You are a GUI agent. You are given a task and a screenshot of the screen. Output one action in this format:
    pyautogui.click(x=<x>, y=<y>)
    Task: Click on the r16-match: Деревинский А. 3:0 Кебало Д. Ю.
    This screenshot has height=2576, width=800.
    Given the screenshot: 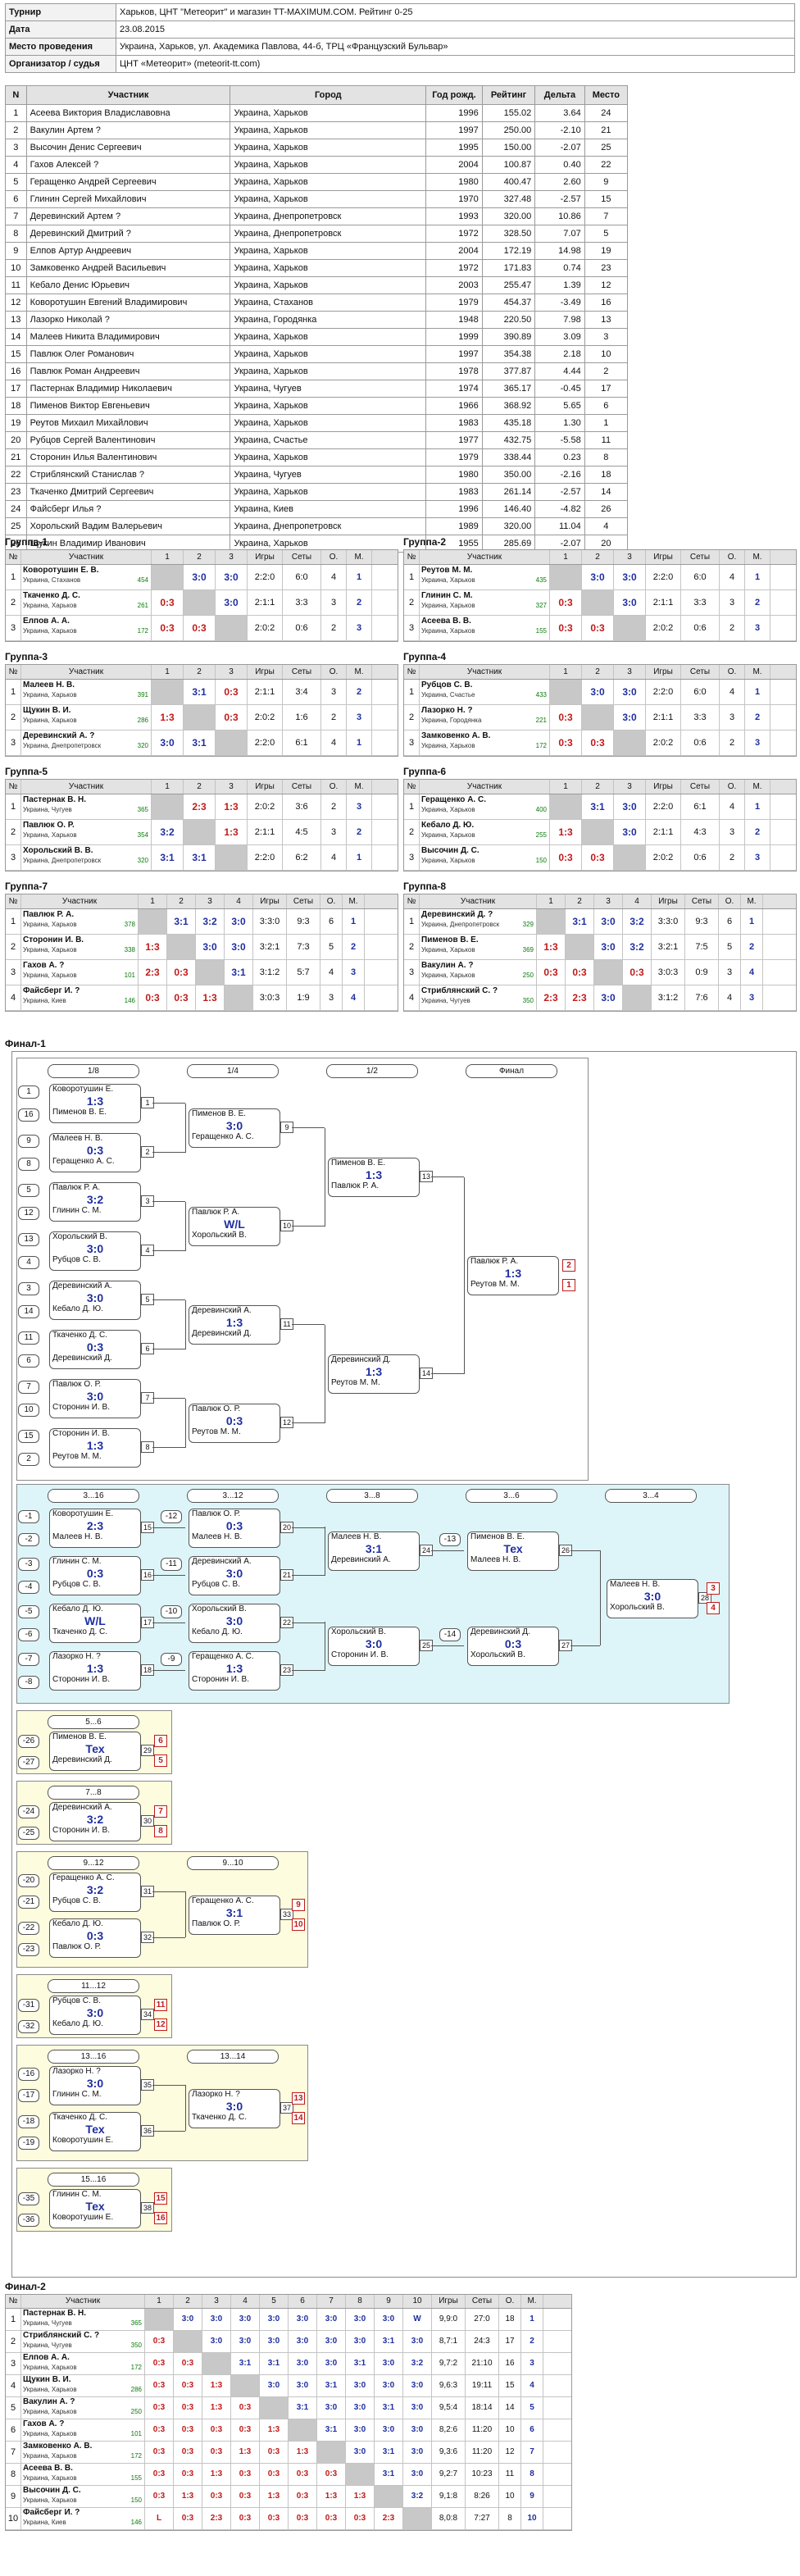 What is the action you would take?
    pyautogui.click(x=95, y=1300)
    